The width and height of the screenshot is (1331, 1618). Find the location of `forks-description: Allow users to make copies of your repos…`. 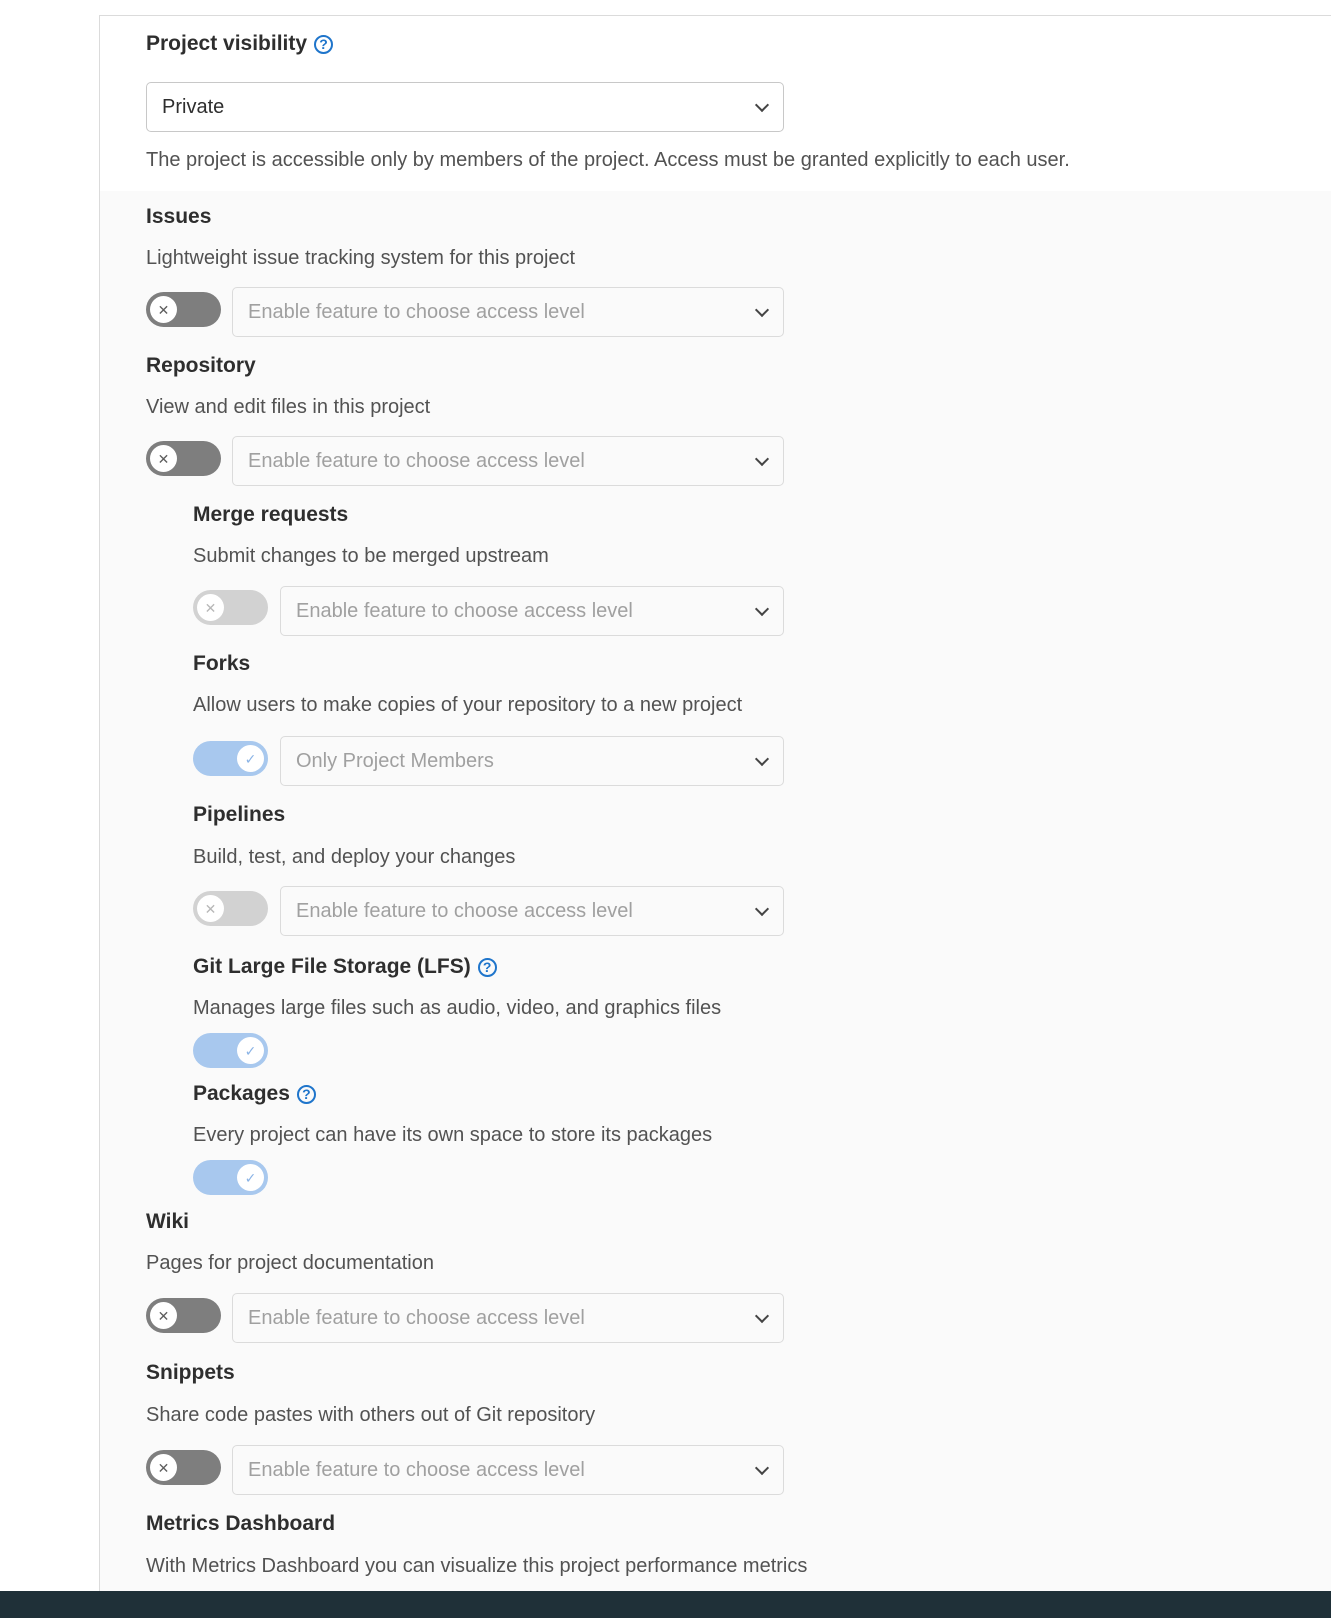

forks-description: Allow users to make copies of your repos… is located at coordinates (468, 705).